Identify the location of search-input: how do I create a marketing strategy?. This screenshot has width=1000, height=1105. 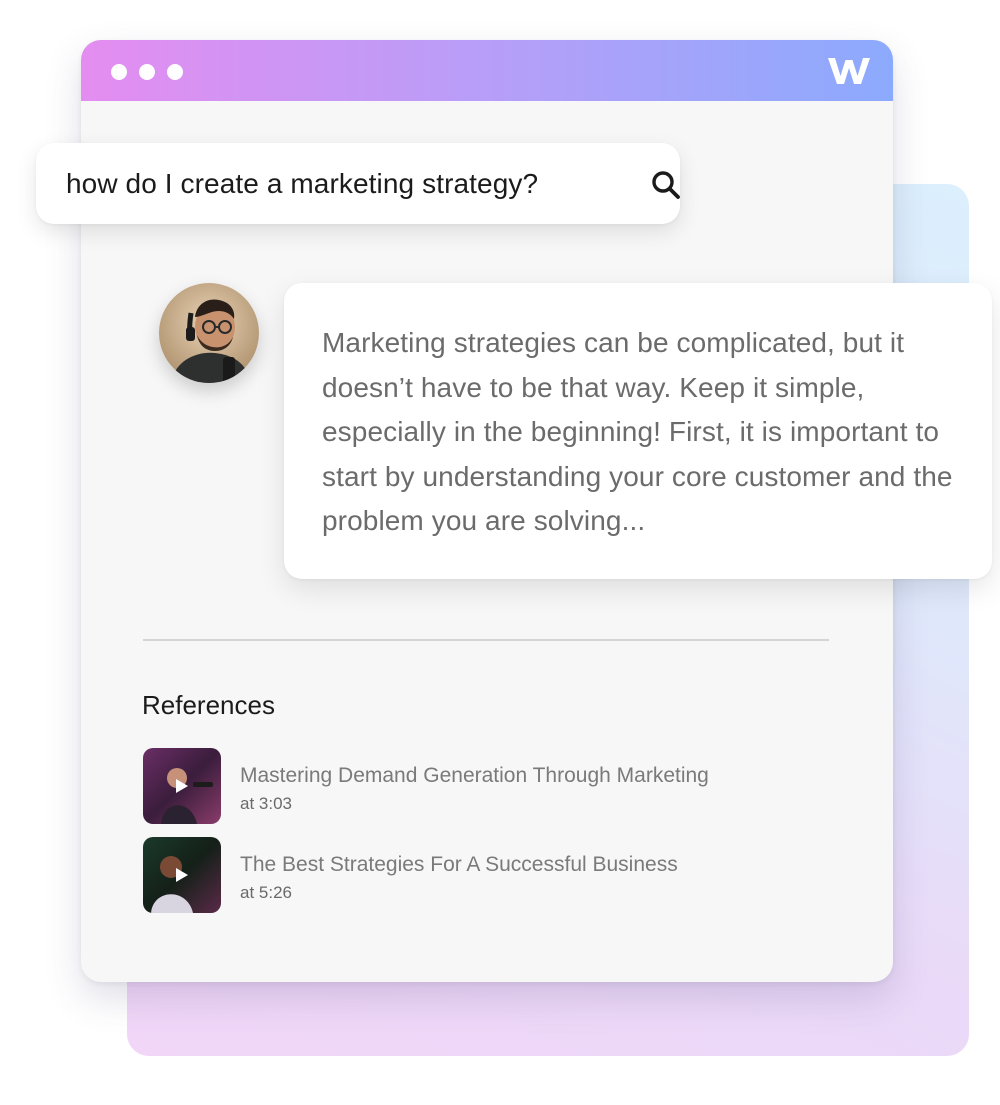
(302, 184).